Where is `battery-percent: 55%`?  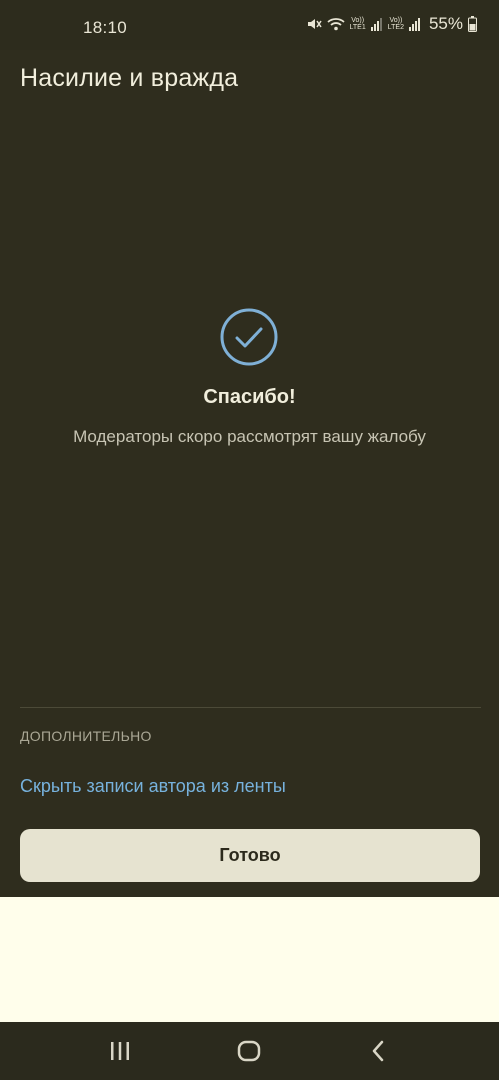 battery-percent: 55% is located at coordinates (445, 23).